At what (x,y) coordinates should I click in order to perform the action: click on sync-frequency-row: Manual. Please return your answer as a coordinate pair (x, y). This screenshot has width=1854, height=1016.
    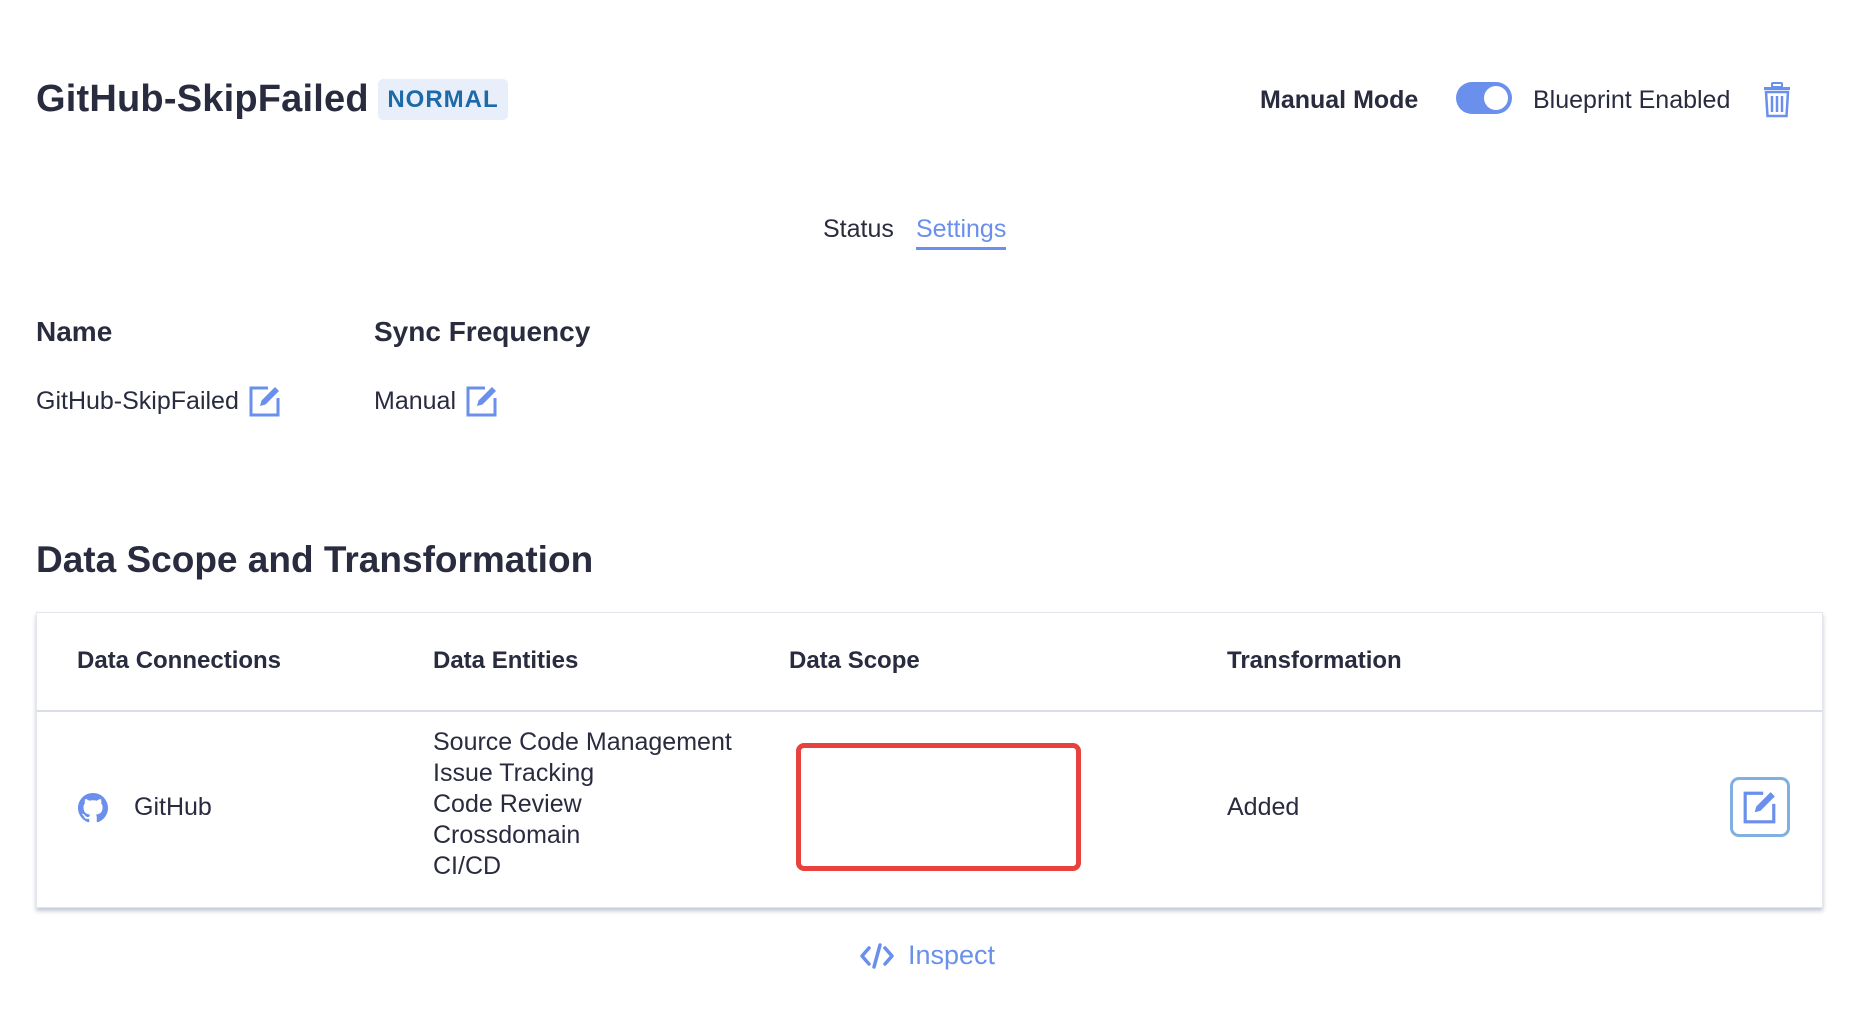
    Looking at the image, I should click on (436, 401).